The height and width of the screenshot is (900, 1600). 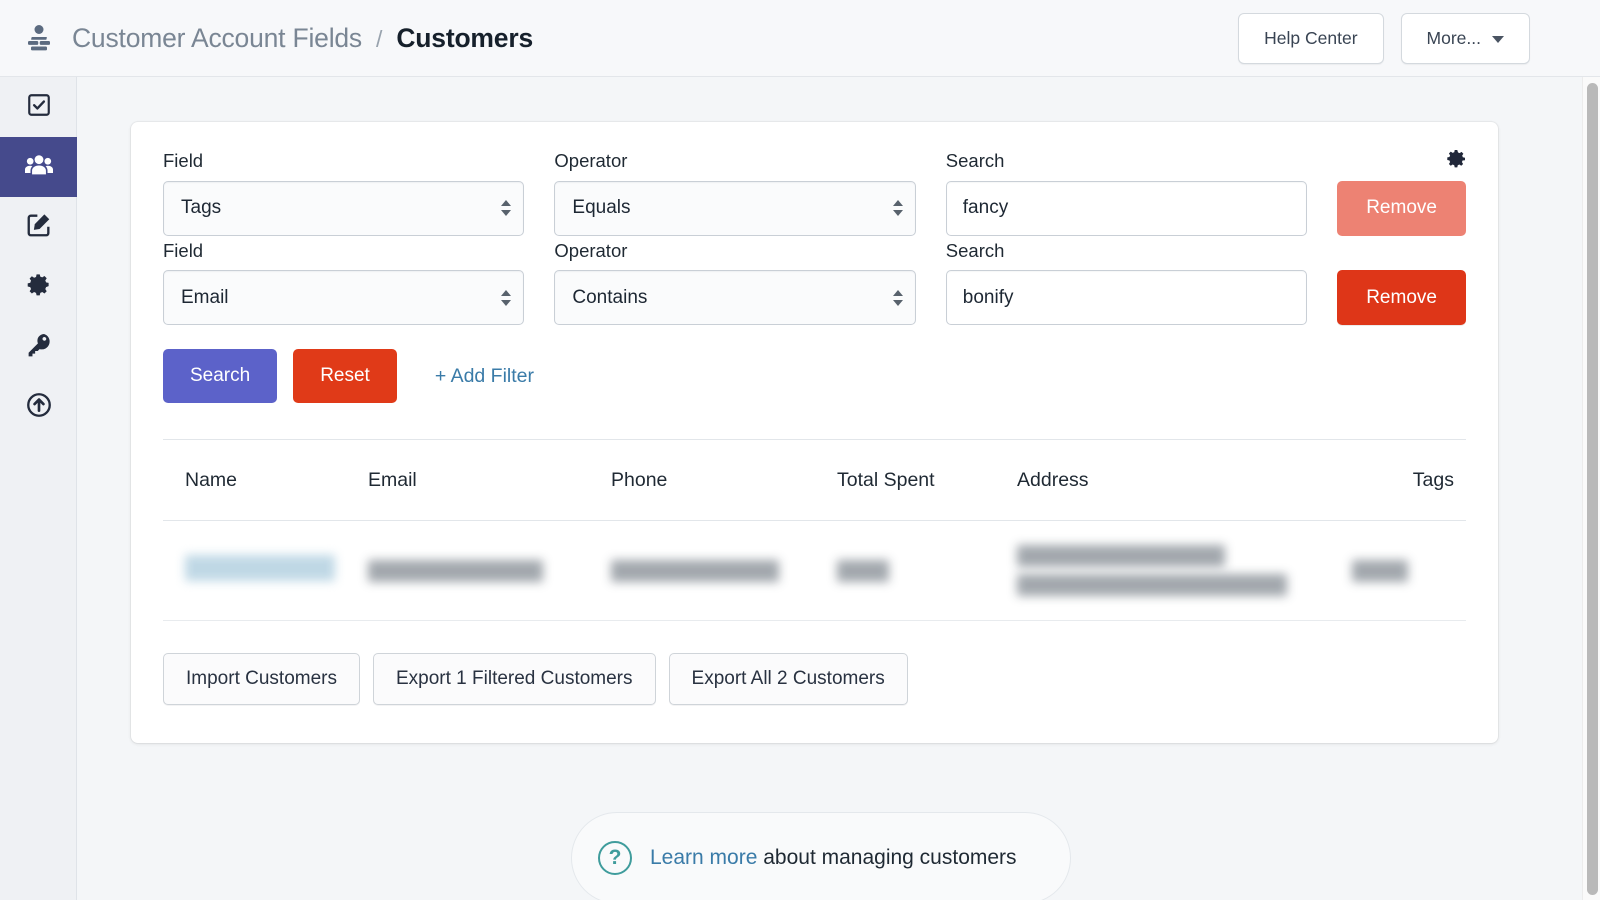 I want to click on chevron-down-icon, so click(x=1498, y=39).